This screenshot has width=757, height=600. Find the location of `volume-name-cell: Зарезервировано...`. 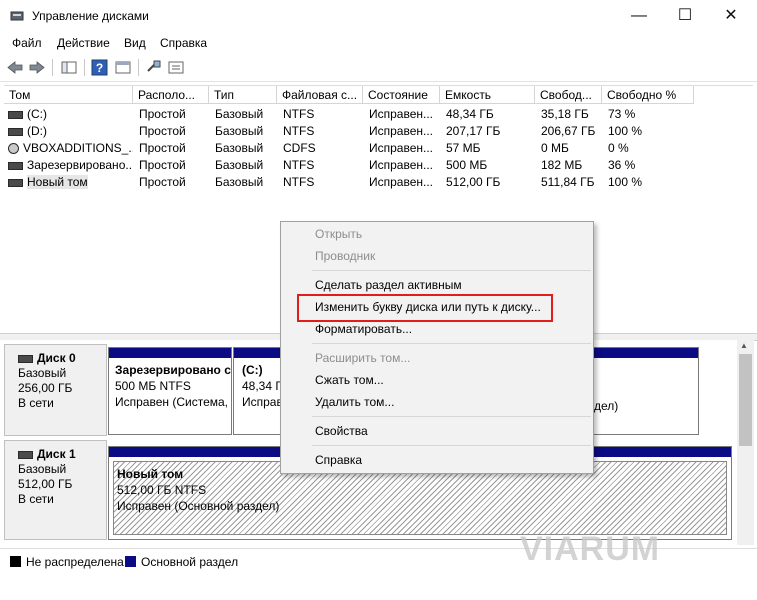

volume-name-cell: Зарезервировано... is located at coordinates (69, 165).